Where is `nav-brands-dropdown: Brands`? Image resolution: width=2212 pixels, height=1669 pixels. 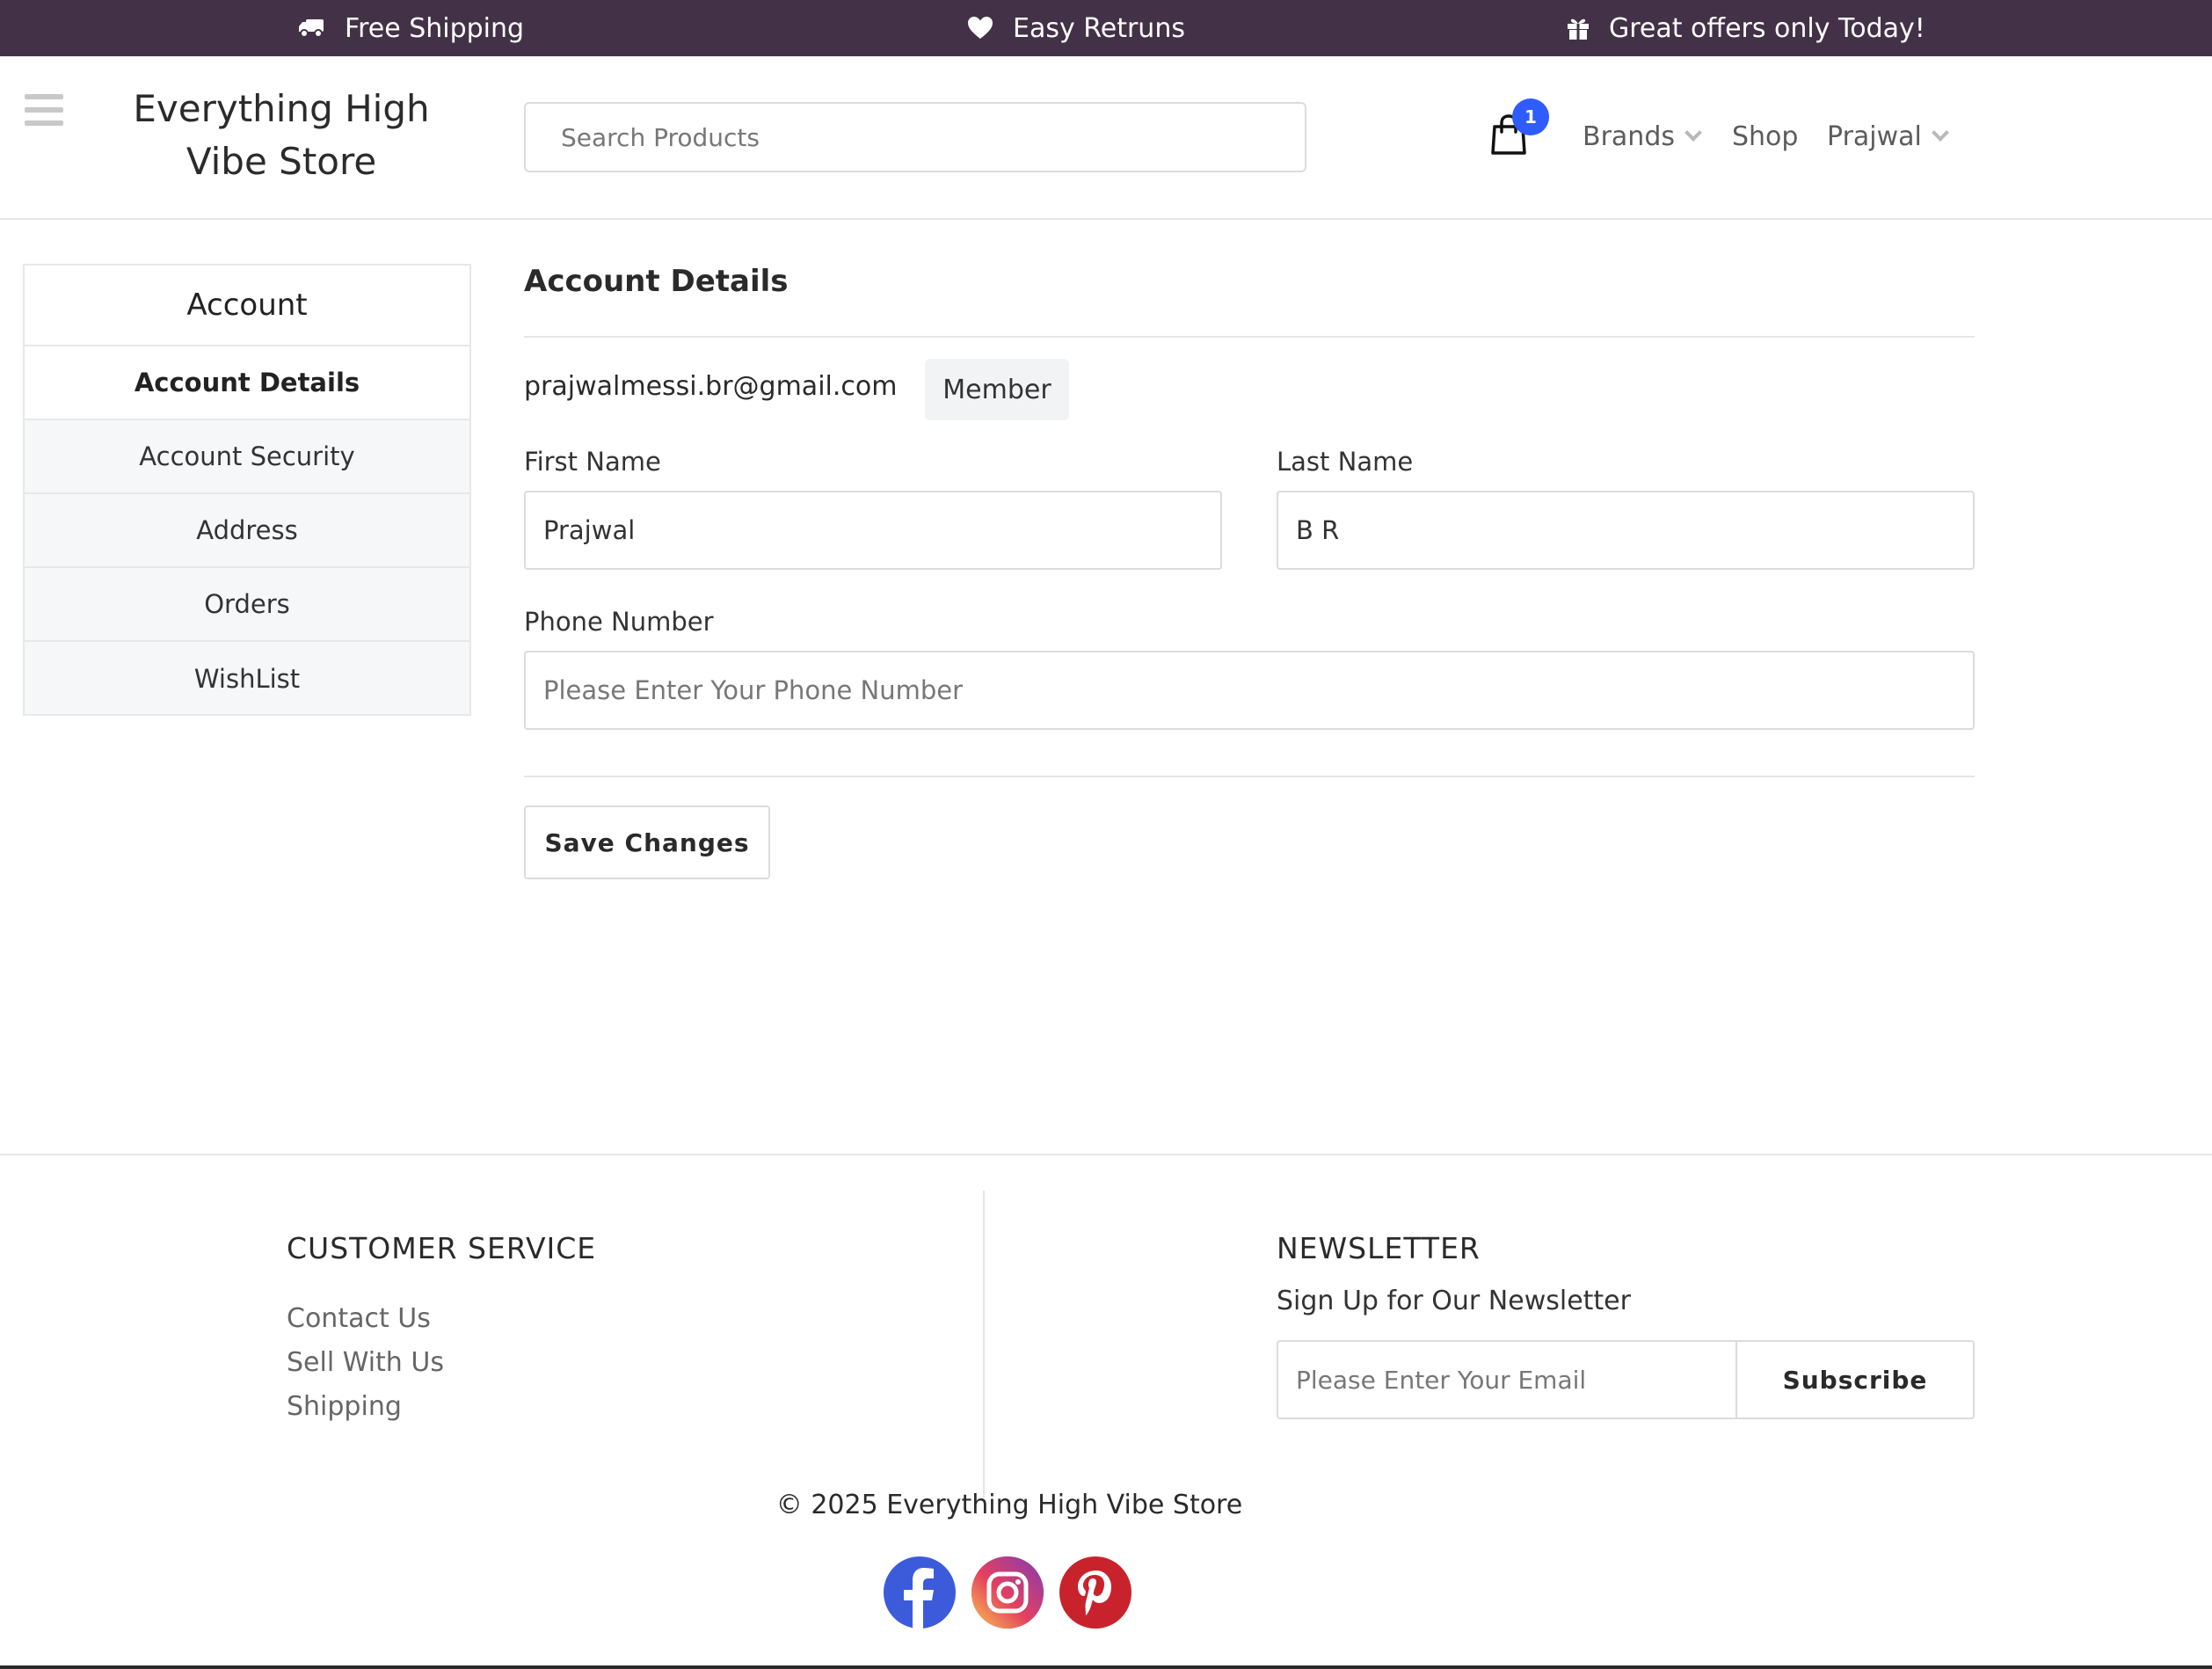
nav-brands-dropdown: Brands is located at coordinates (1642, 136).